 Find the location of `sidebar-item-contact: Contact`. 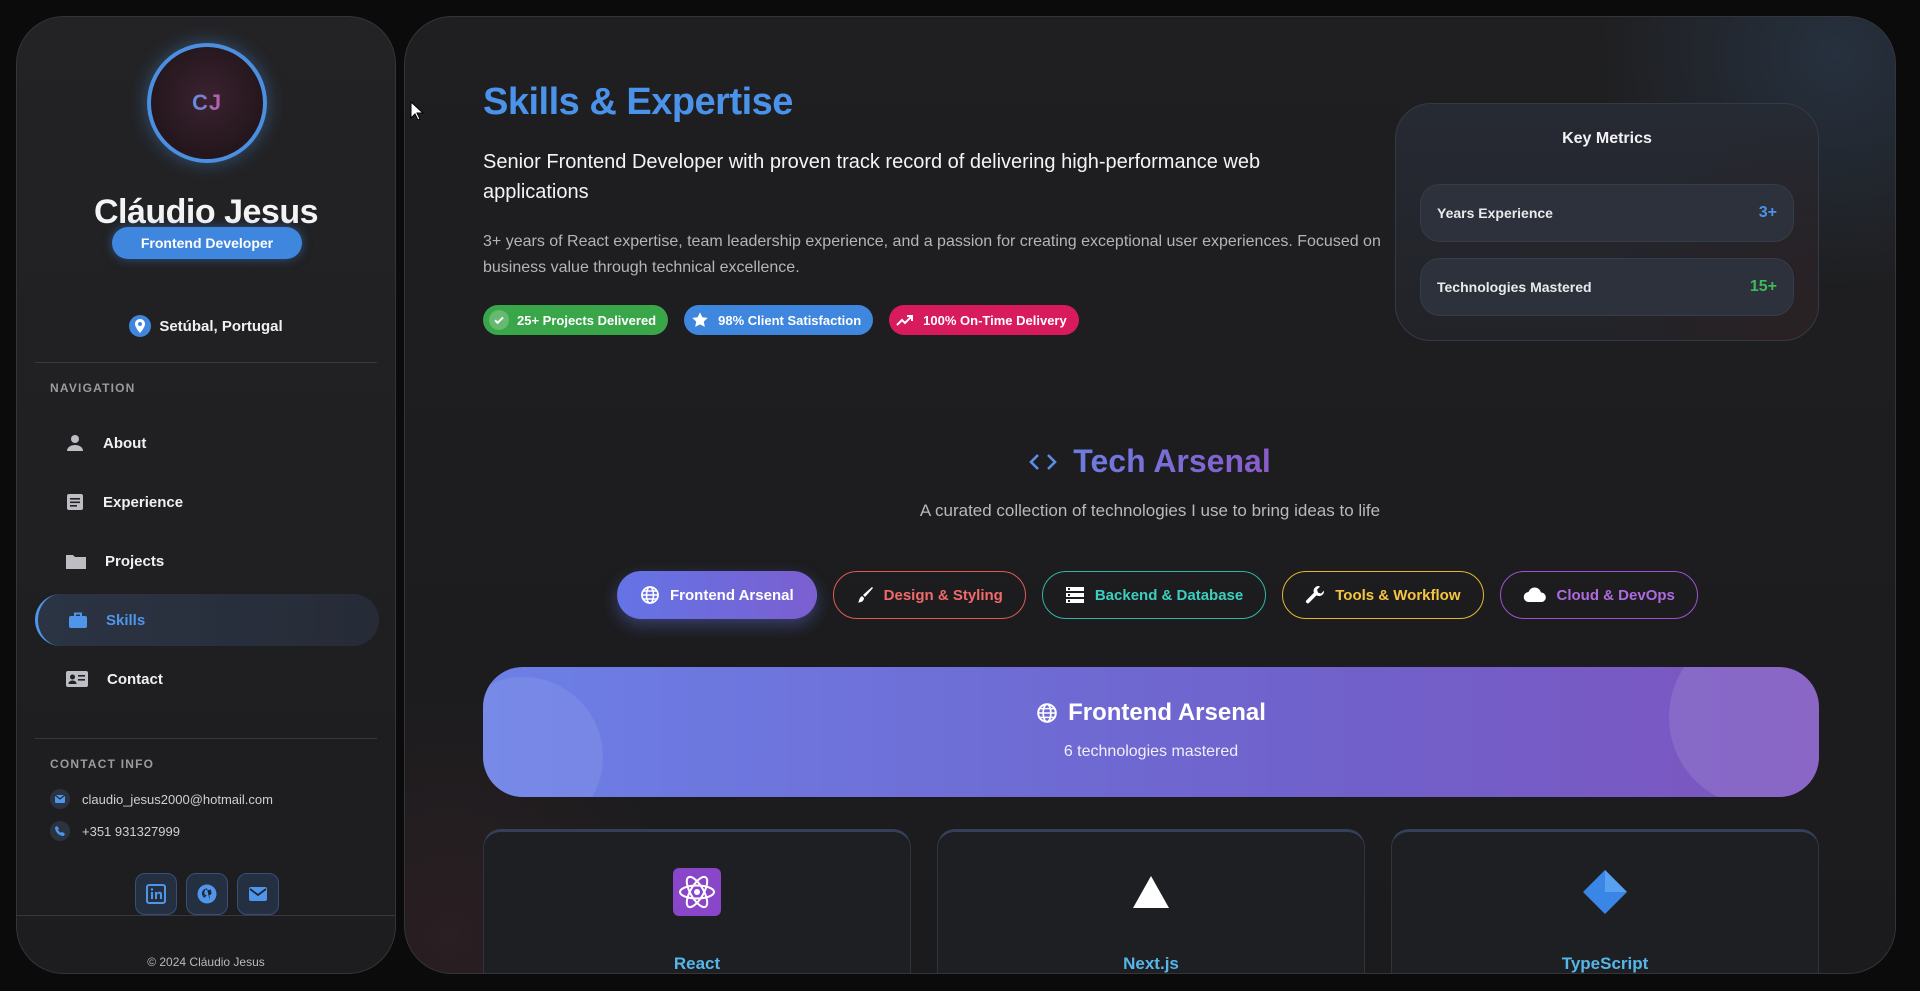

sidebar-item-contact: Contact is located at coordinates (207, 679).